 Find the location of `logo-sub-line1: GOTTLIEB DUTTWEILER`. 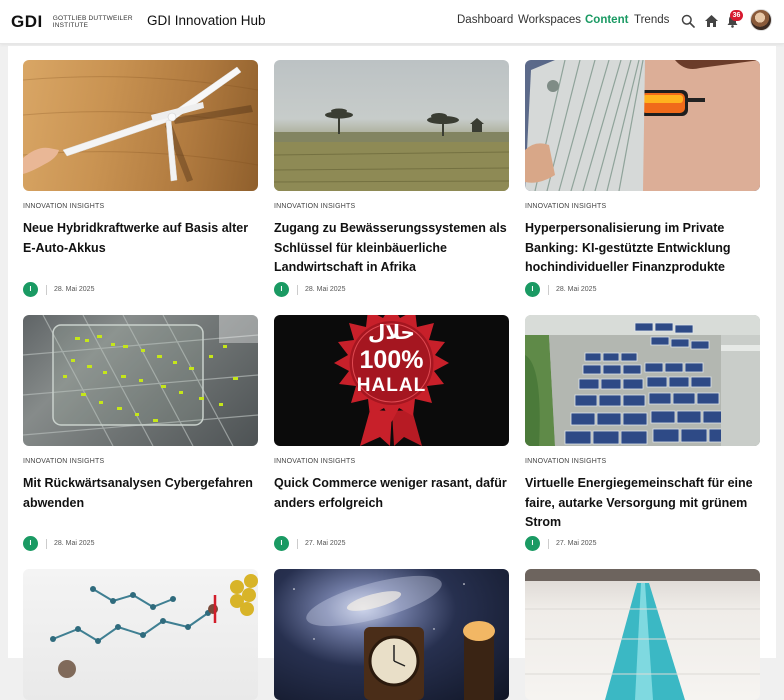

logo-sub-line1: GOTTLIEB DUTTWEILER is located at coordinates (92, 18).